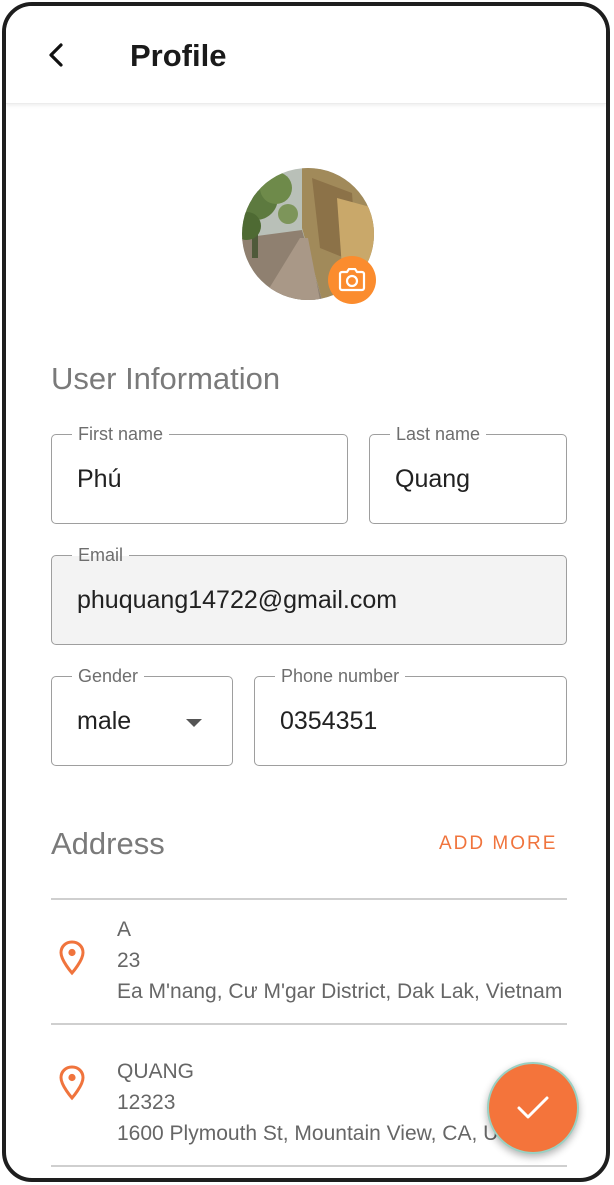 The width and height of the screenshot is (614, 1185). What do you see at coordinates (146, 1102) in the screenshot?
I see `address-phone: 12323` at bounding box center [146, 1102].